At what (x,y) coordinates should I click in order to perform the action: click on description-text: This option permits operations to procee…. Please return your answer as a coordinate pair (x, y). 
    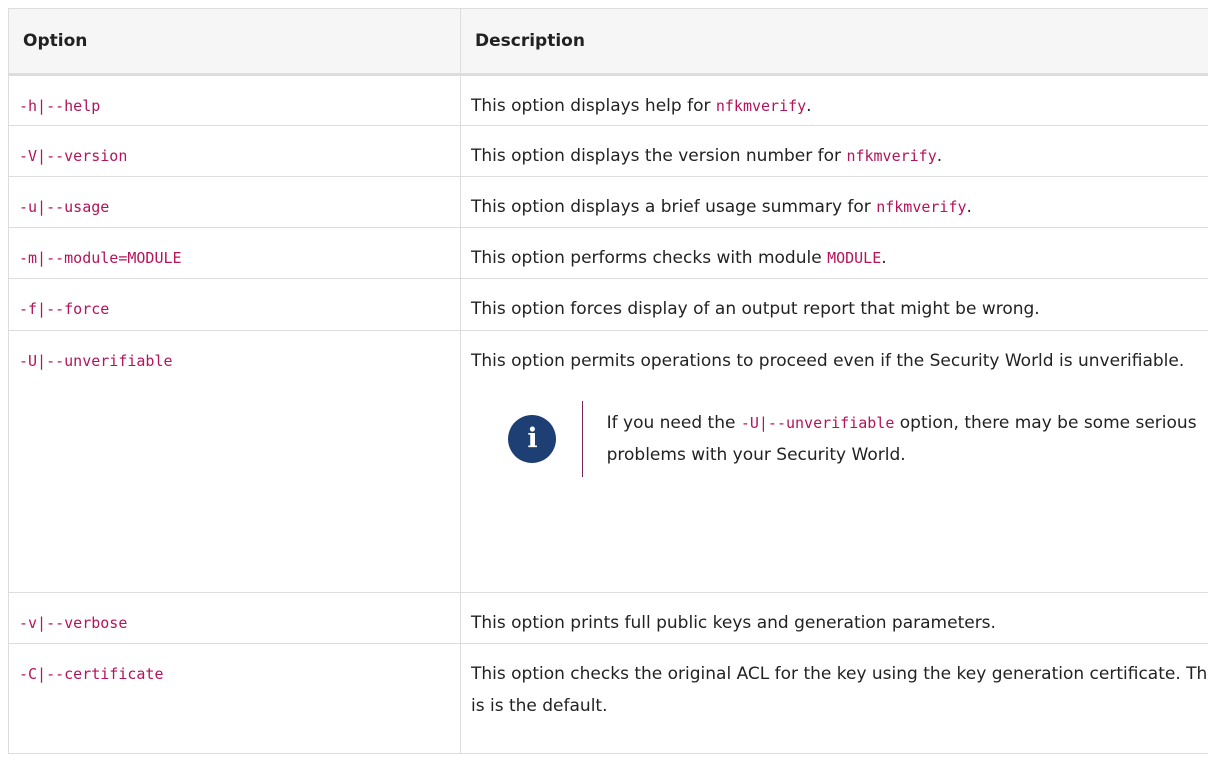
    Looking at the image, I should click on (828, 361).